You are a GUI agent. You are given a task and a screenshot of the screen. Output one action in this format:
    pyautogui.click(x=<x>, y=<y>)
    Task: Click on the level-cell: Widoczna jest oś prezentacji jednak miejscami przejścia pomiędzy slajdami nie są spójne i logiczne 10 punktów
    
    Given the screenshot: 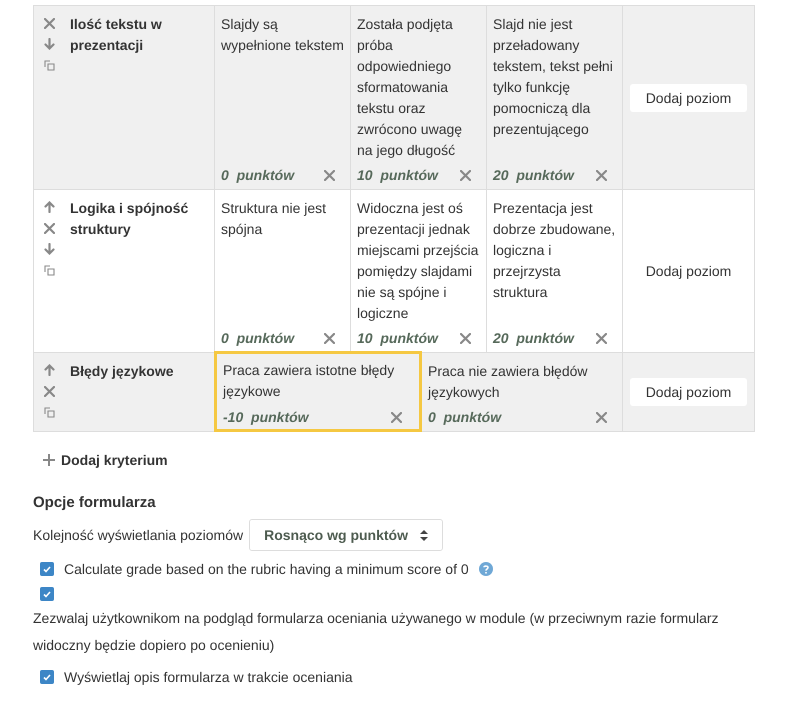 What is the action you would take?
    pyautogui.click(x=419, y=271)
    